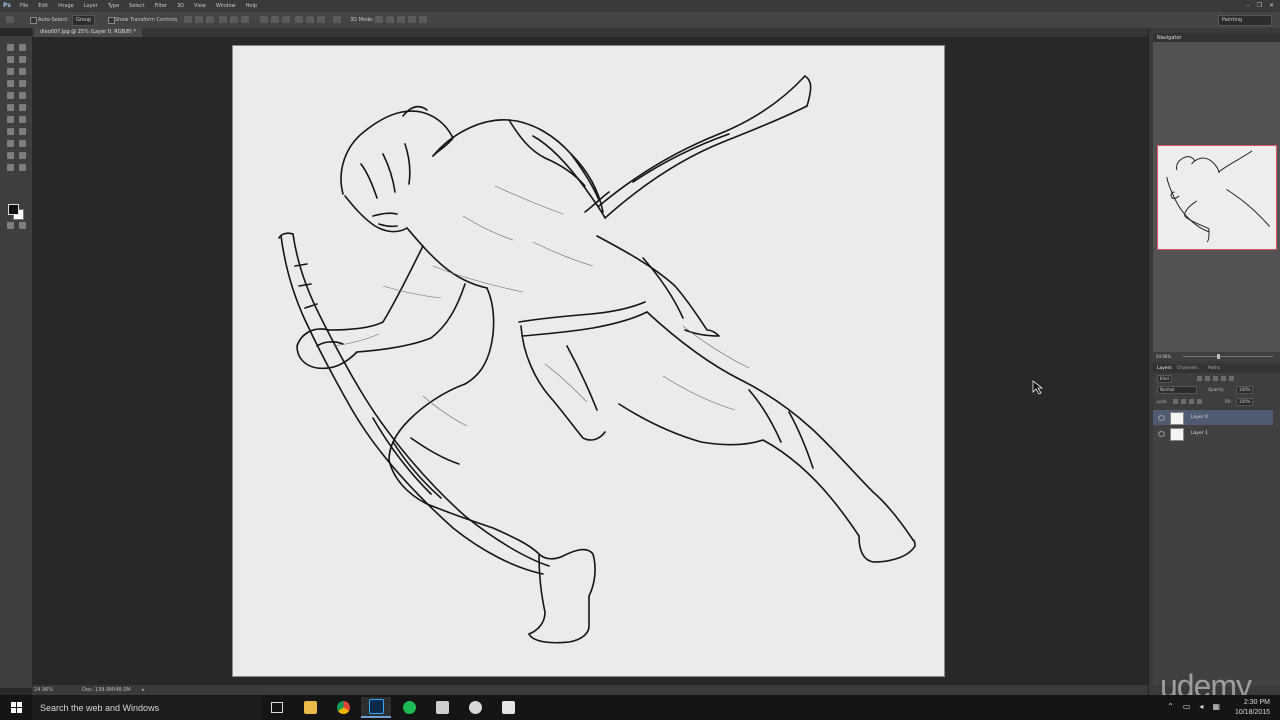 The image size is (1280, 720). I want to click on align-bottom-icon, so click(210, 19).